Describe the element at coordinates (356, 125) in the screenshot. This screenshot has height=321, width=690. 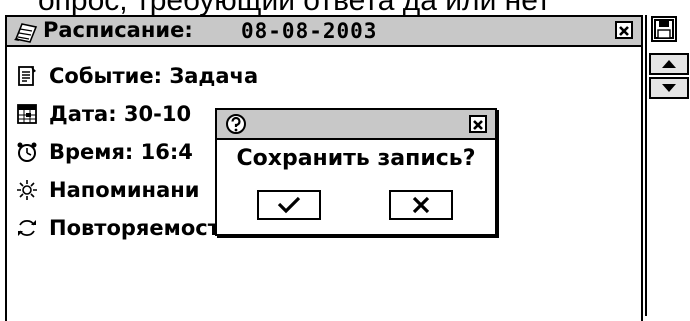
I see `dialog-titlebar` at that location.